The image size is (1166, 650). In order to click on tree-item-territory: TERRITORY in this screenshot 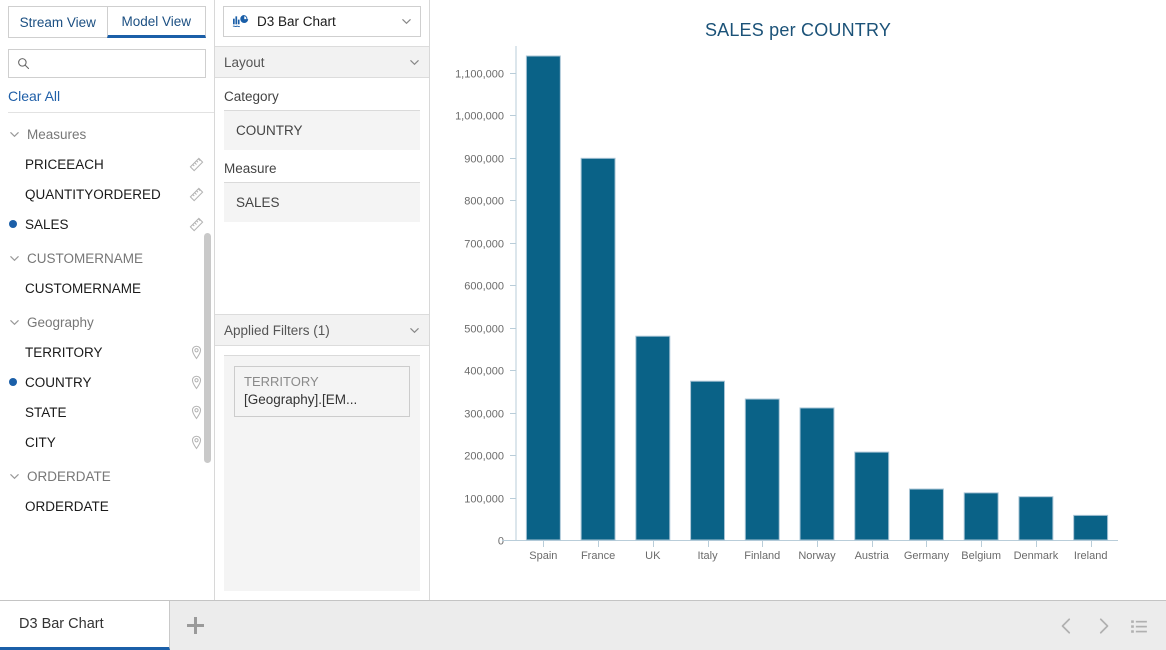, I will do `click(107, 352)`.